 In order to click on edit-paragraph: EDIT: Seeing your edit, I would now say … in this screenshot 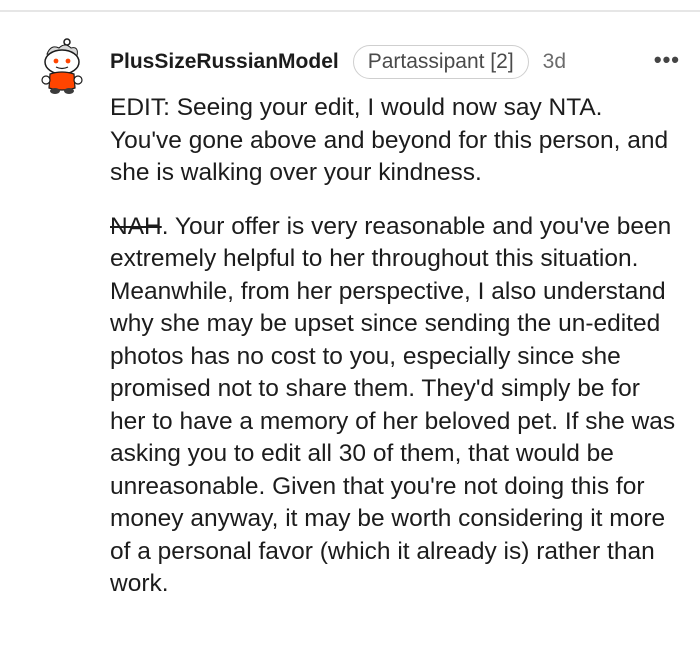, I will do `click(389, 140)`.